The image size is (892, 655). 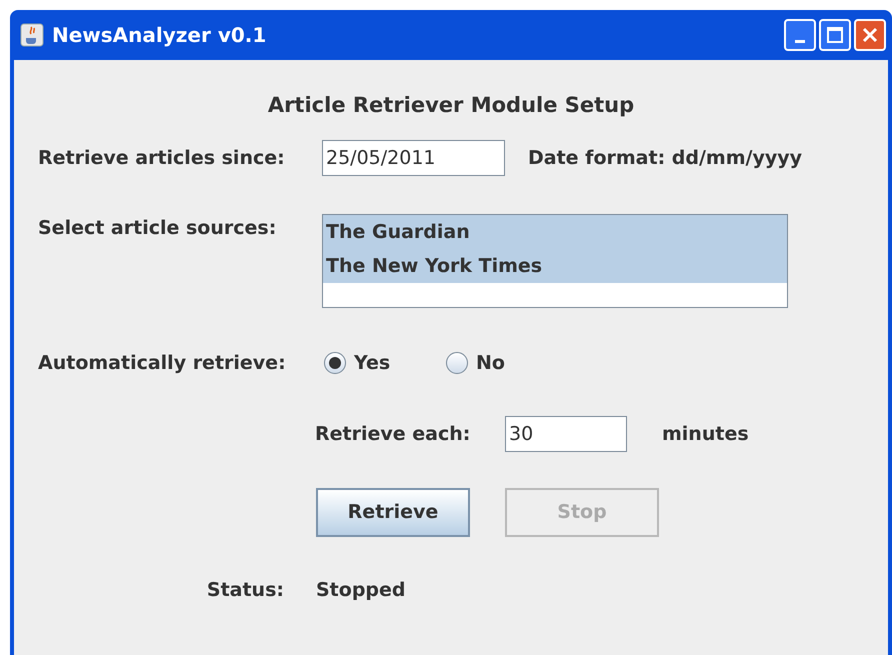 What do you see at coordinates (566, 434) in the screenshot?
I see `minutes-field: 30` at bounding box center [566, 434].